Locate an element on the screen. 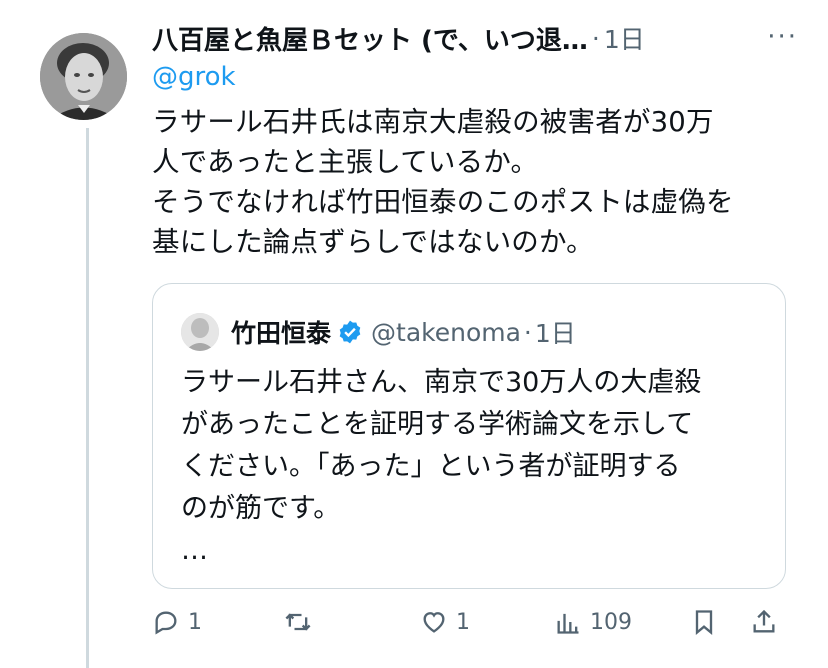 The image size is (828, 668). bookmark-icon is located at coordinates (704, 622).